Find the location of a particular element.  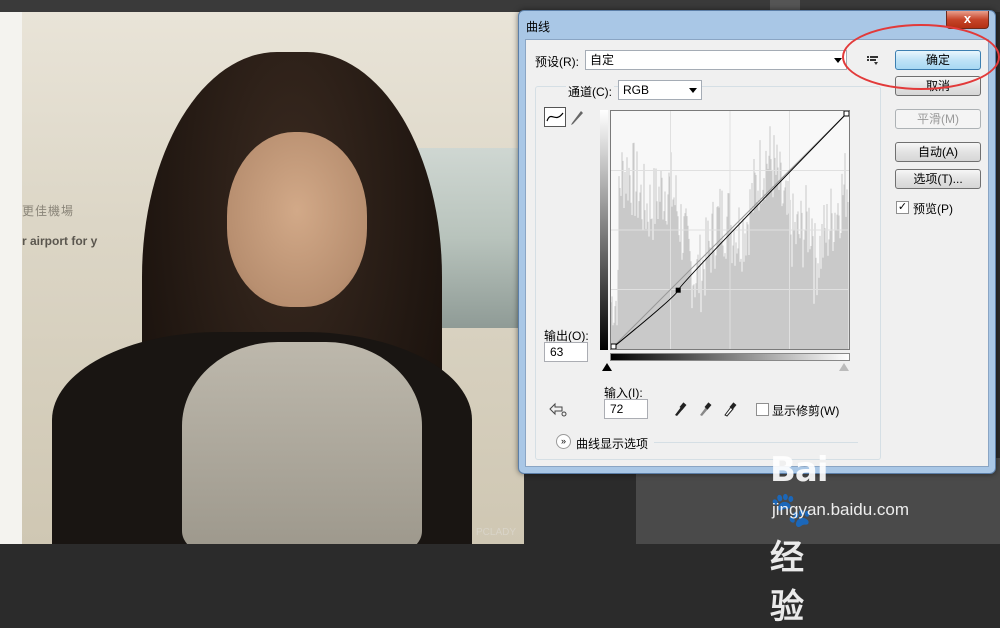

preset-select: 自定 is located at coordinates (716, 60).